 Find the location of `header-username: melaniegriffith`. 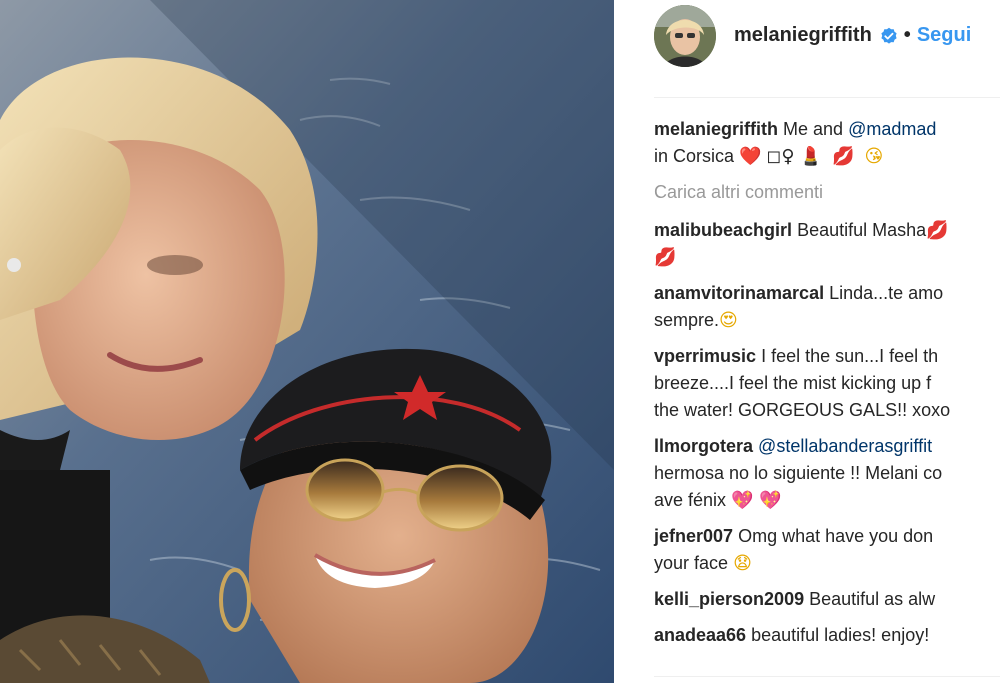

header-username: melaniegriffith is located at coordinates (803, 35).